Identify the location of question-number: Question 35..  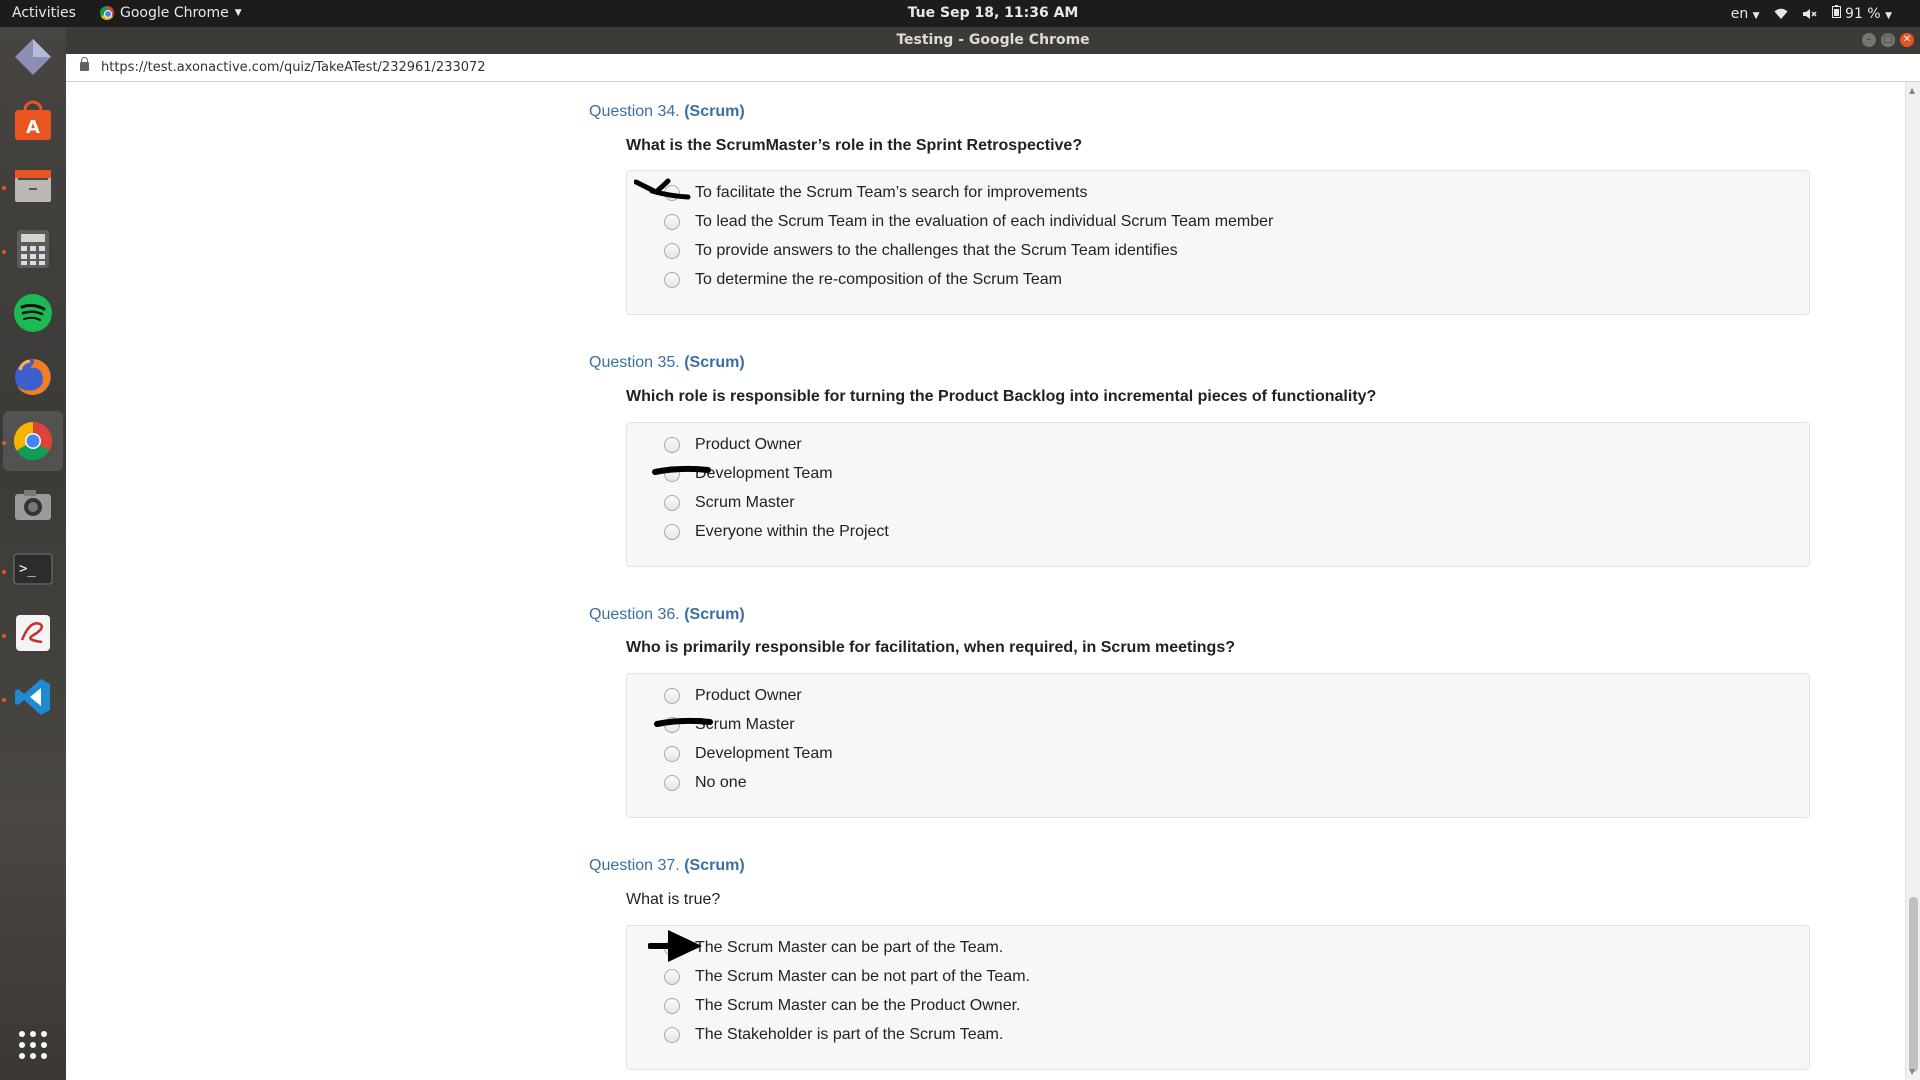
(634, 362).